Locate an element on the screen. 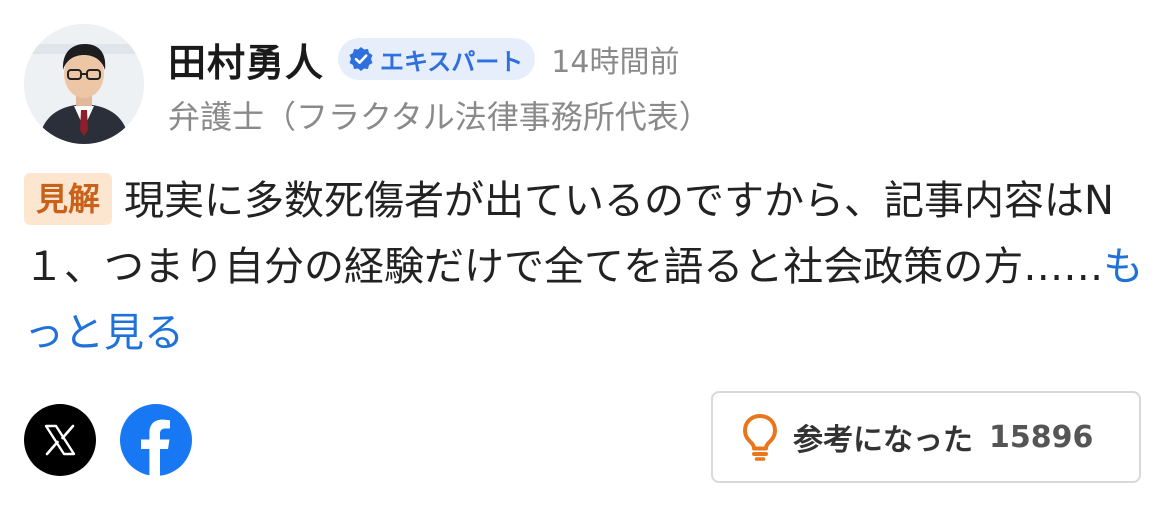 The width and height of the screenshot is (1170, 509). verified-check-icon is located at coordinates (361, 59).